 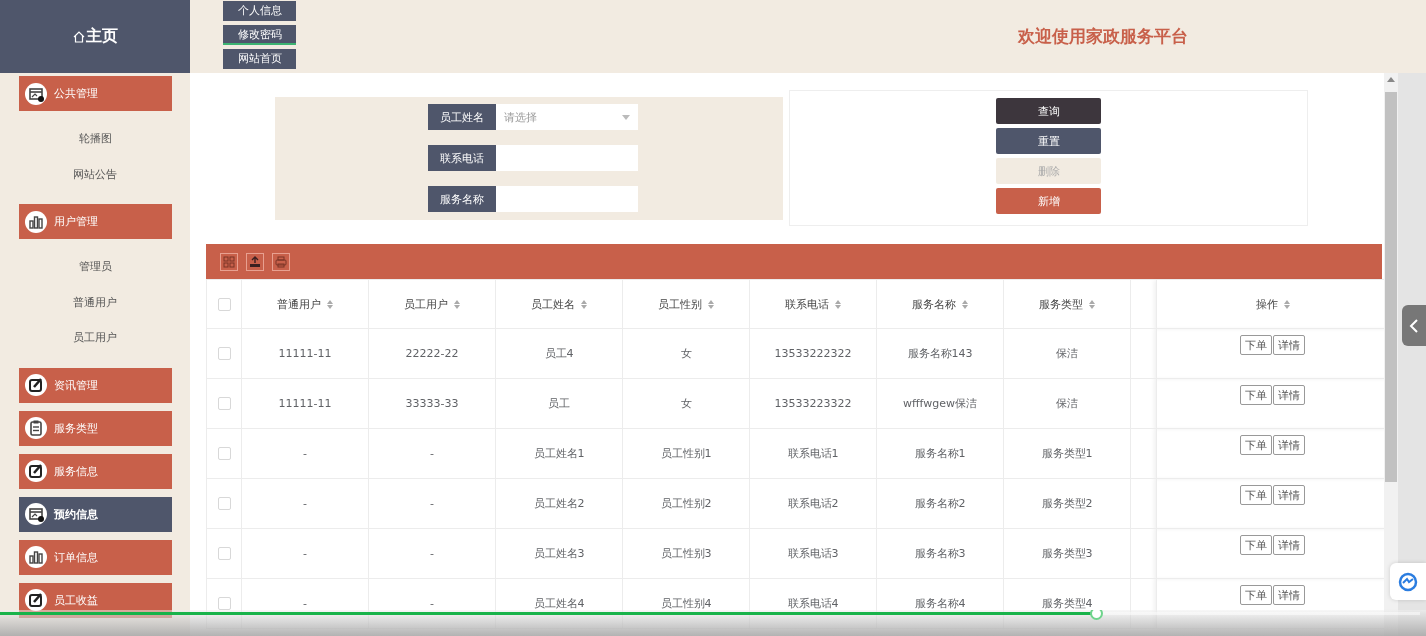 What do you see at coordinates (1048, 111) in the screenshot?
I see `query-button: 查询` at bounding box center [1048, 111].